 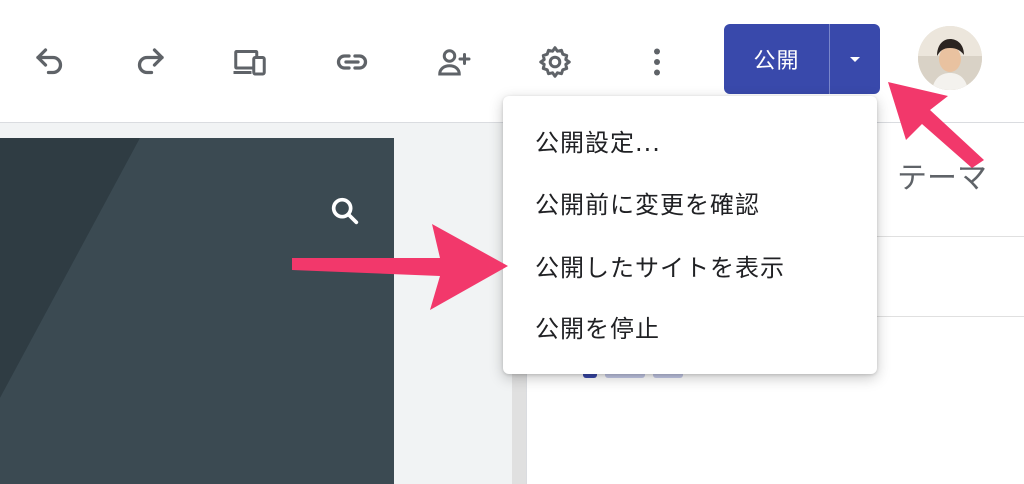 What do you see at coordinates (50, 62) in the screenshot?
I see `undo-icon` at bounding box center [50, 62].